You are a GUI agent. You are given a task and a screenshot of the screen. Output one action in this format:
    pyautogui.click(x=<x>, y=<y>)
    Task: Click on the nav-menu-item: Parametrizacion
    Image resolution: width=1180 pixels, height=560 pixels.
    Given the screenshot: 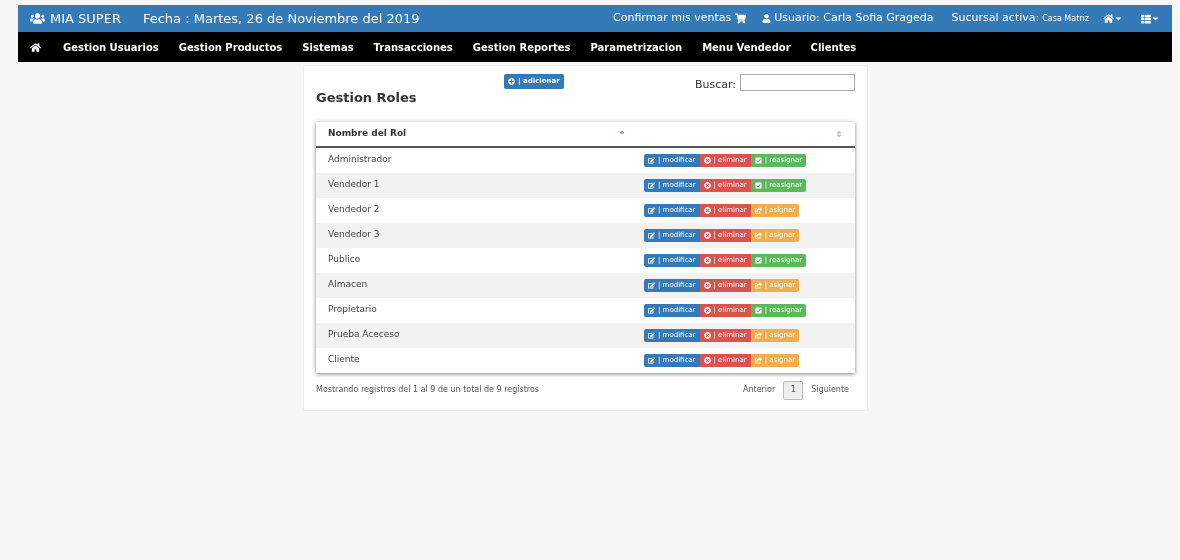 What is the action you would take?
    pyautogui.click(x=636, y=47)
    